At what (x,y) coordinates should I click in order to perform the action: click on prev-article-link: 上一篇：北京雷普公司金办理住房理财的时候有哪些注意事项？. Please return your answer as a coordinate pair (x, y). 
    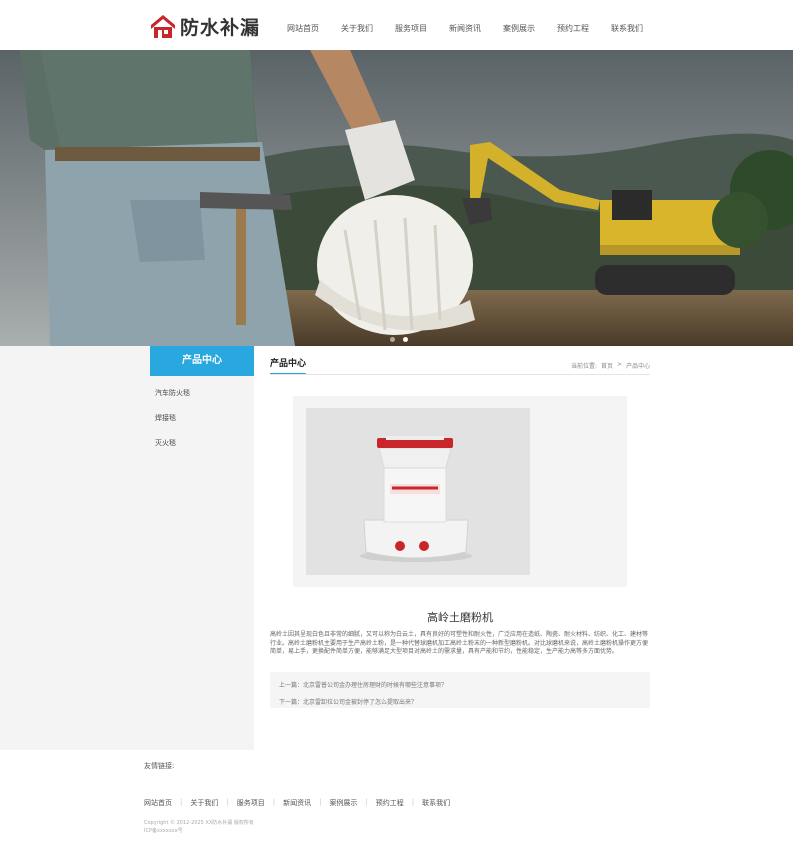
    Looking at the image, I should click on (363, 684).